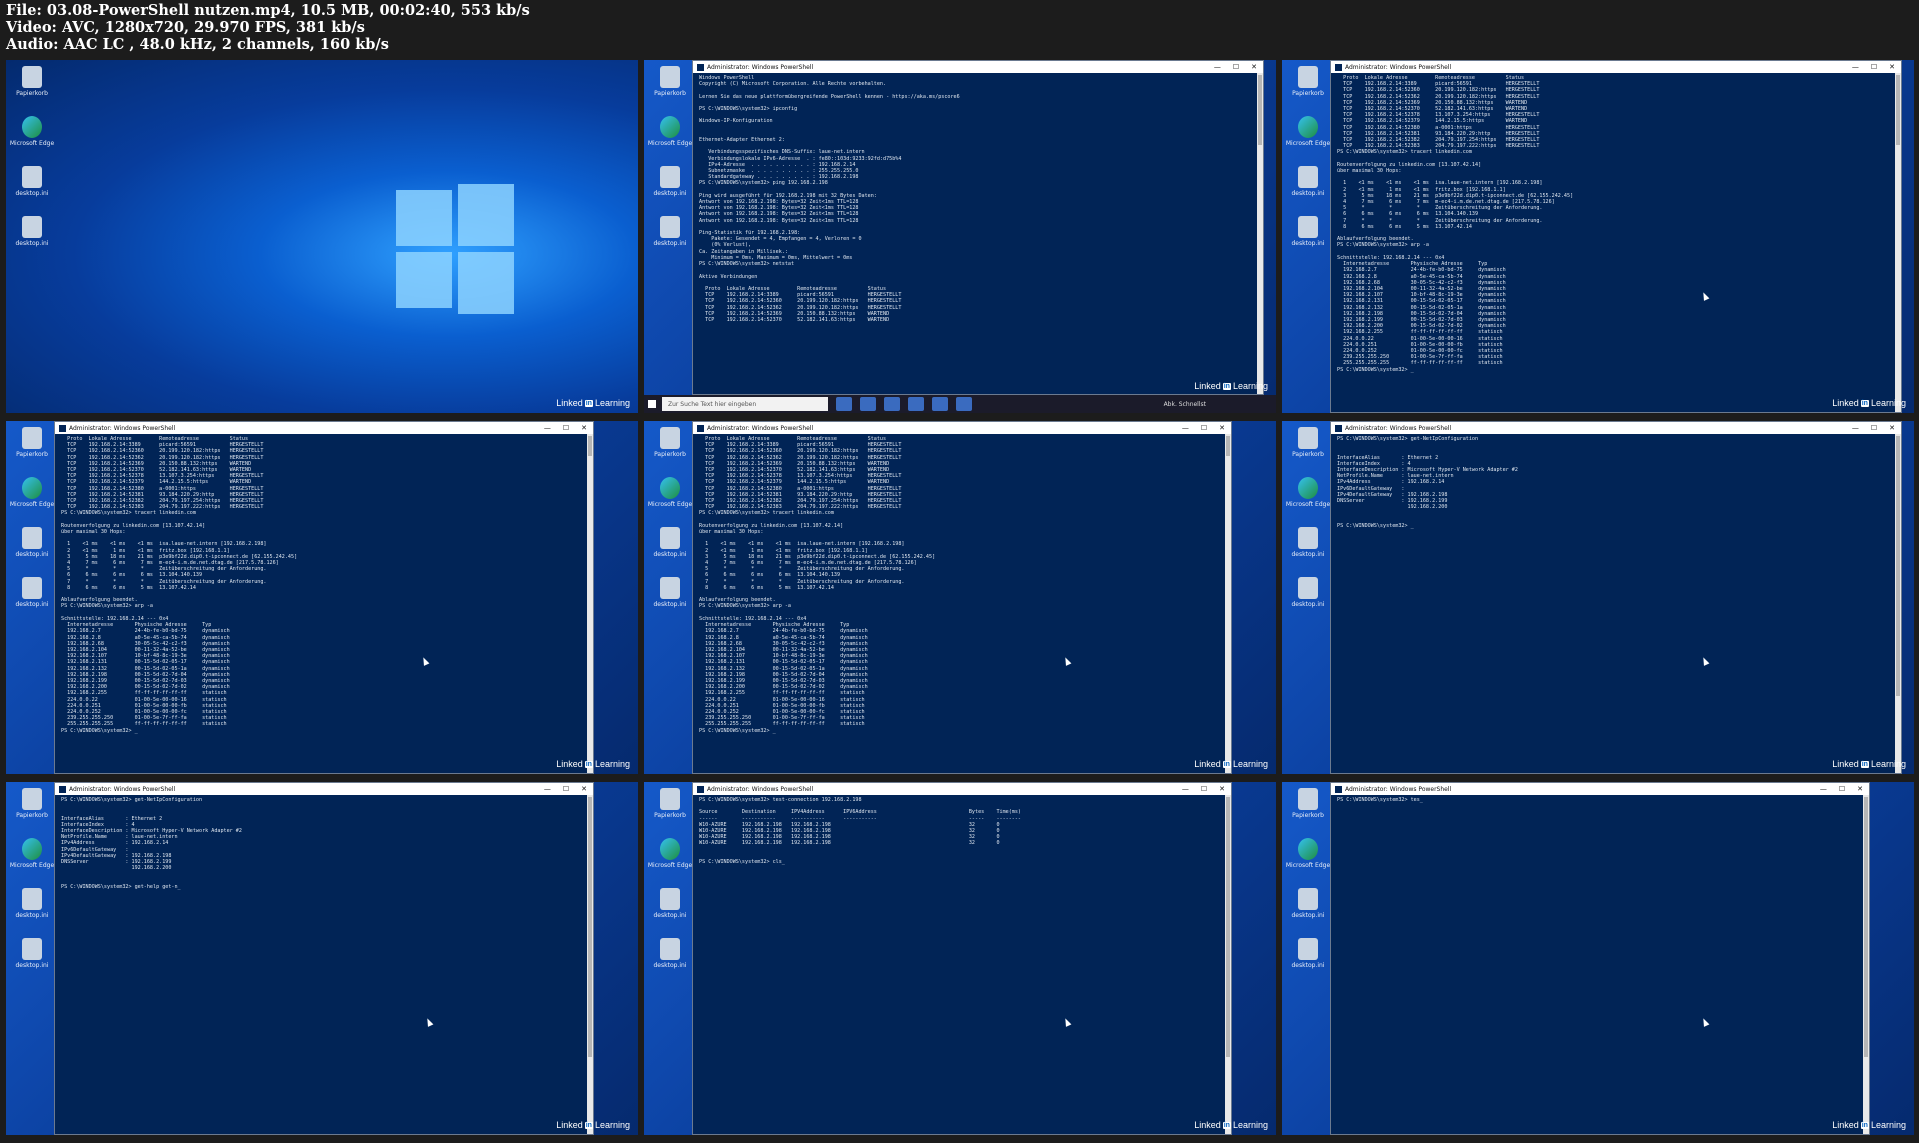 This screenshot has height=1143, width=1919. I want to click on explorer-taskbar-icon, so click(892, 404).